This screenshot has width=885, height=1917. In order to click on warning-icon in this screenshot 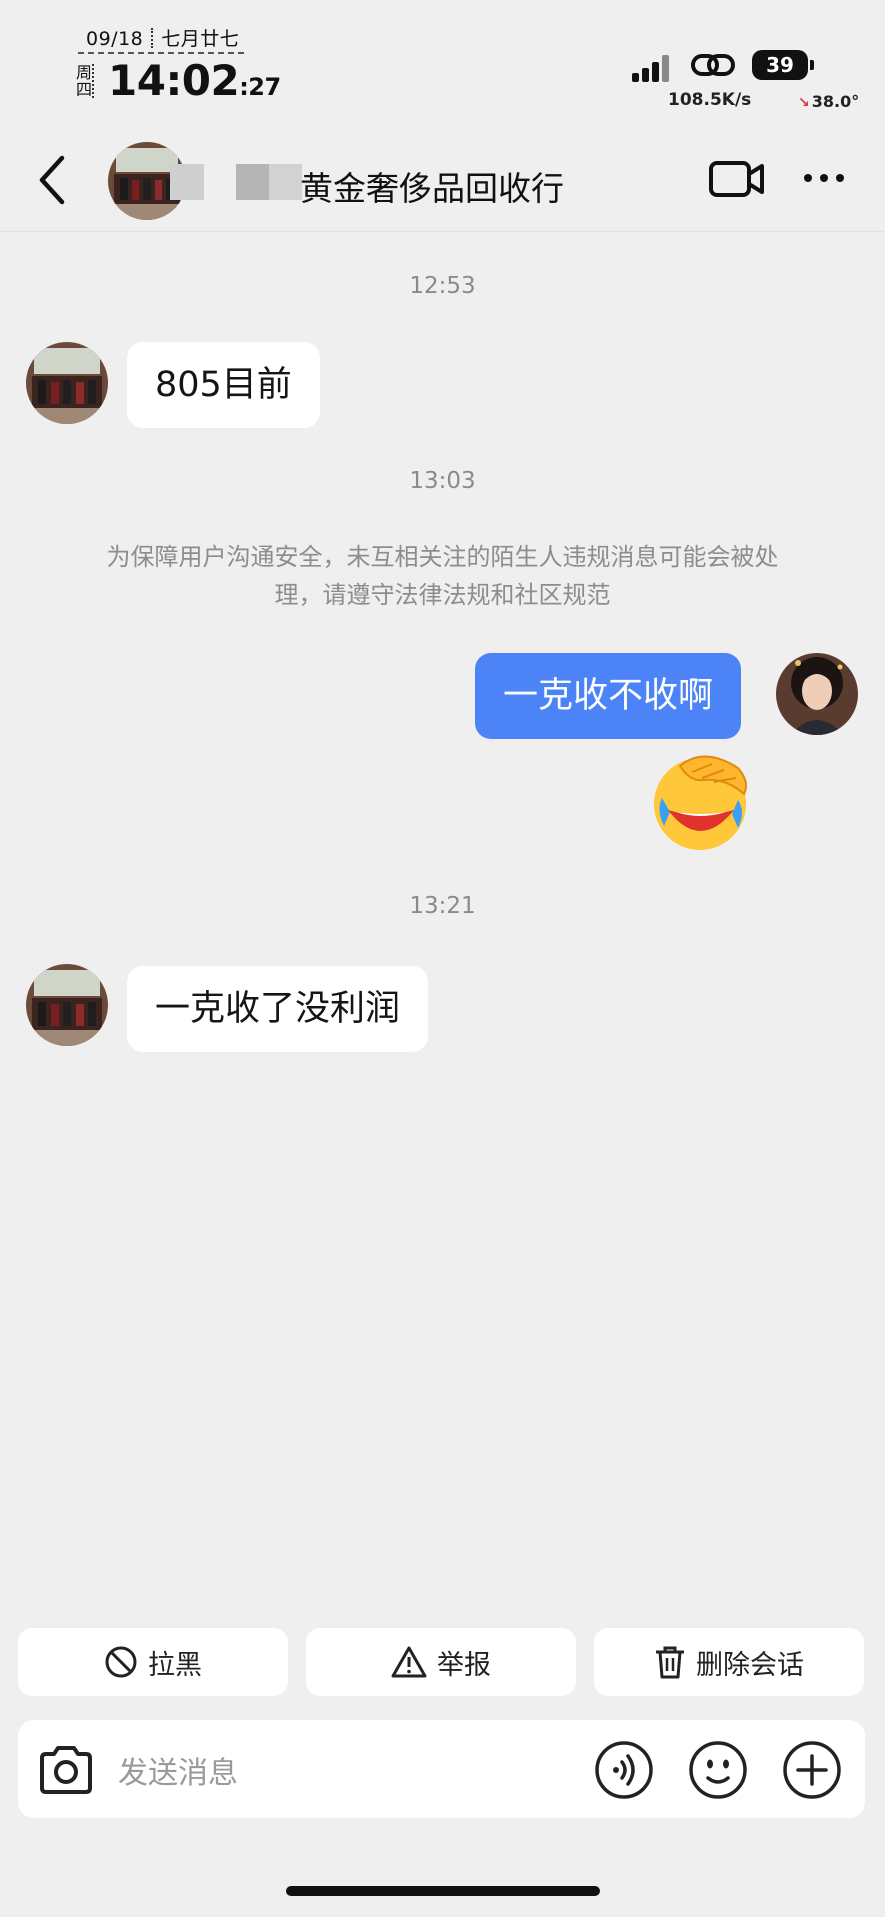, I will do `click(409, 1662)`.